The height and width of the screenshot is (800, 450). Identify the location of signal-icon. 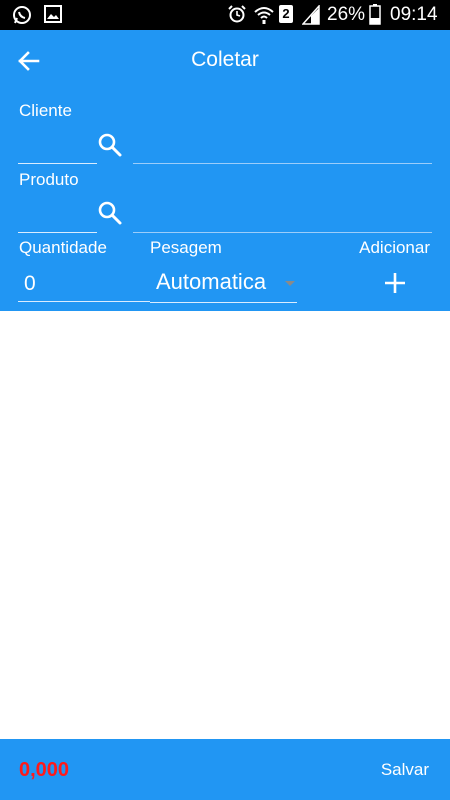
(311, 15).